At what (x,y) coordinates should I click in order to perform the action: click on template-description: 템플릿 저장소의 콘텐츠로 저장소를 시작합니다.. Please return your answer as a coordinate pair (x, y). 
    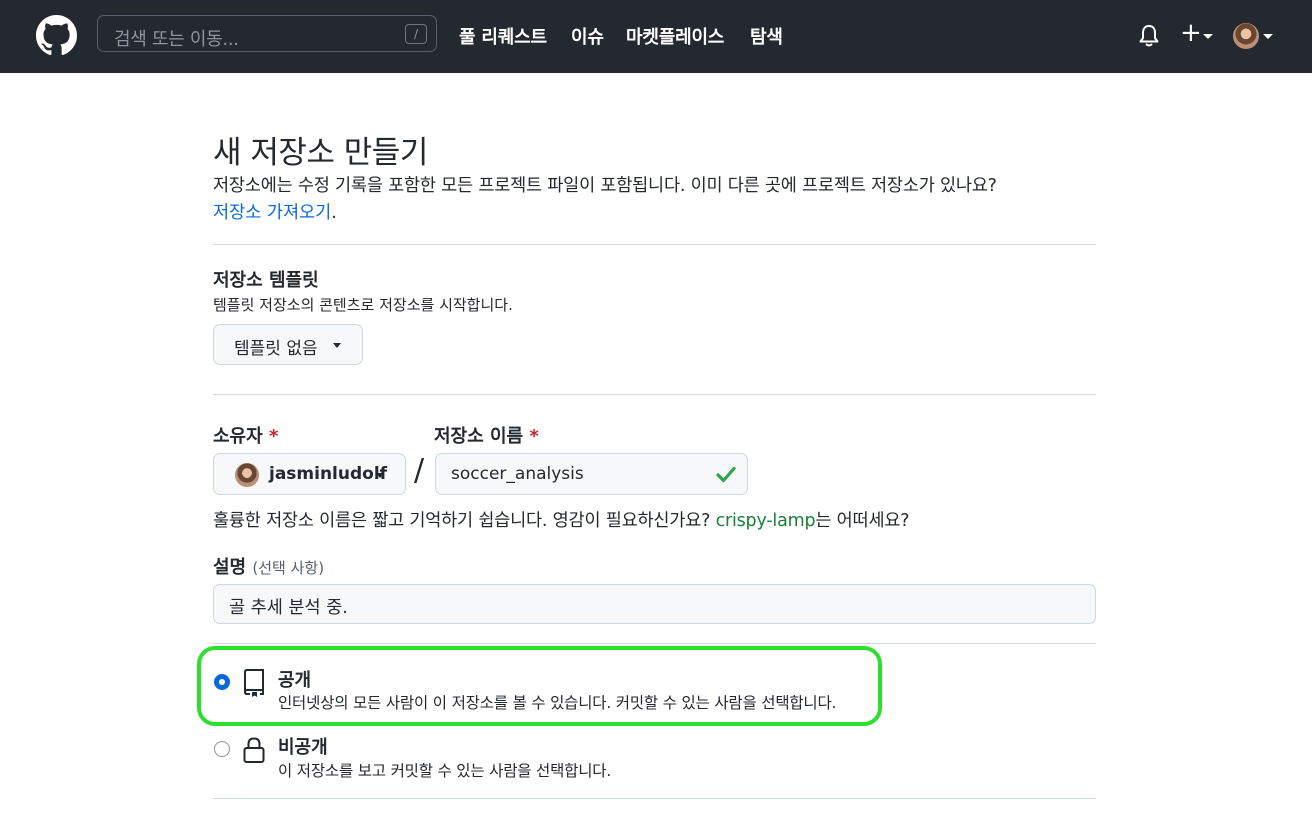
    Looking at the image, I should click on (363, 305).